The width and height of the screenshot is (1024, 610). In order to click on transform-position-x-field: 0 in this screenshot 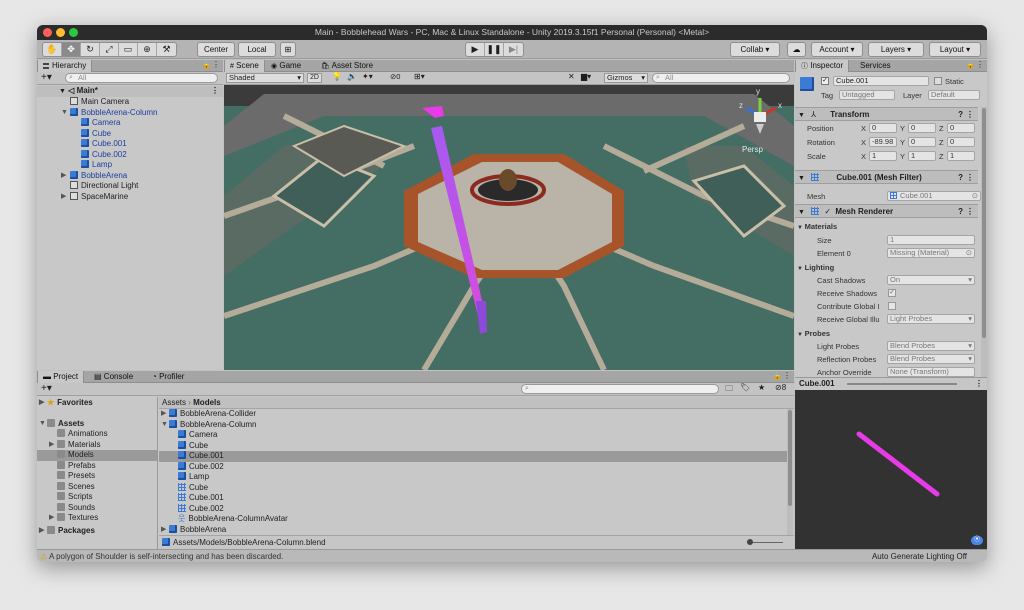, I will do `click(883, 128)`.